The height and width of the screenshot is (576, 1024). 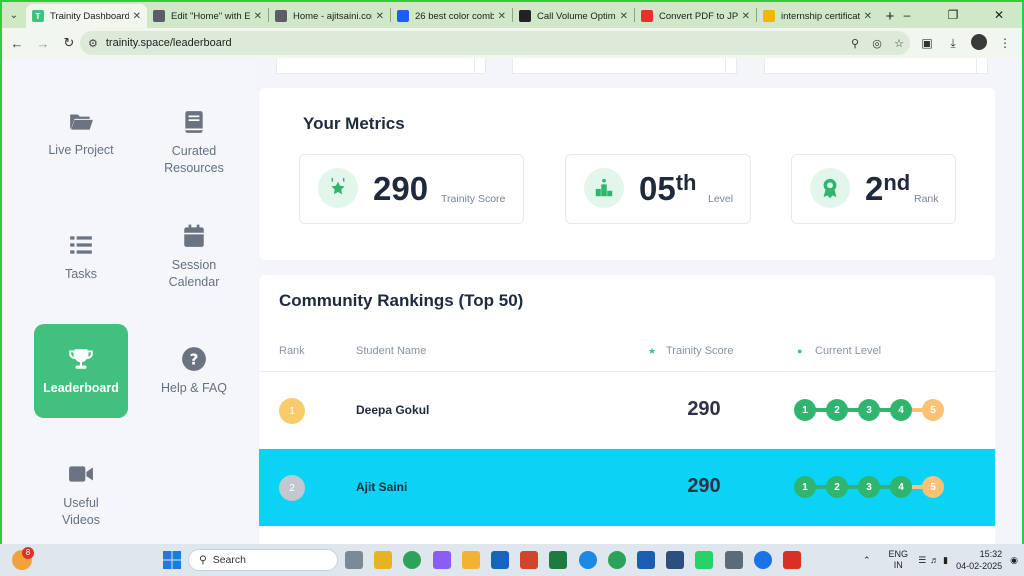 I want to click on chrome-profile-icon, so click(x=616, y=560).